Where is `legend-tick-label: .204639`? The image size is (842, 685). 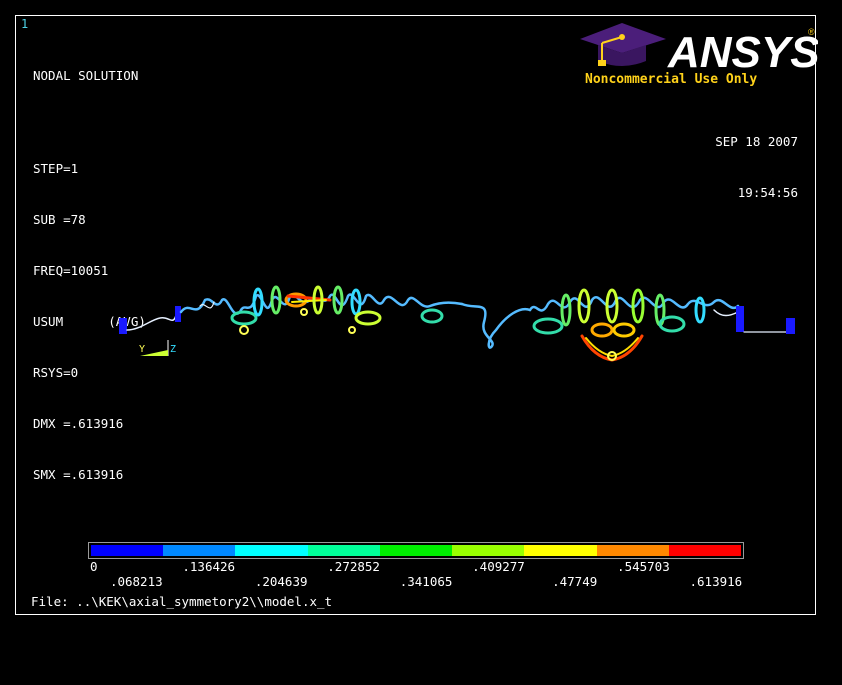 legend-tick-label: .204639 is located at coordinates (281, 581).